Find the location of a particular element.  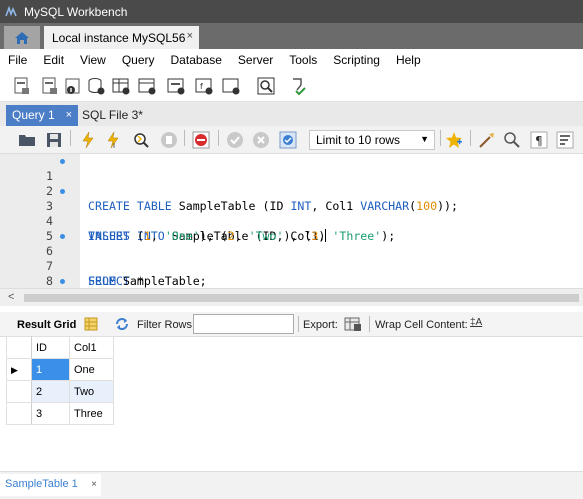

table-cell: Three is located at coordinates (91, 413).